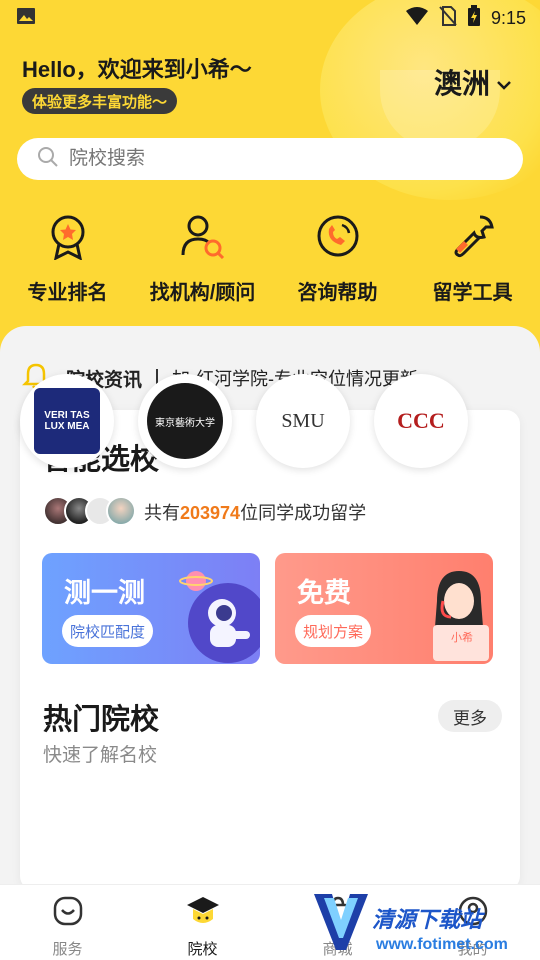 Image resolution: width=540 pixels, height=960 pixels. I want to click on graduation-cap-icon, so click(203, 913).